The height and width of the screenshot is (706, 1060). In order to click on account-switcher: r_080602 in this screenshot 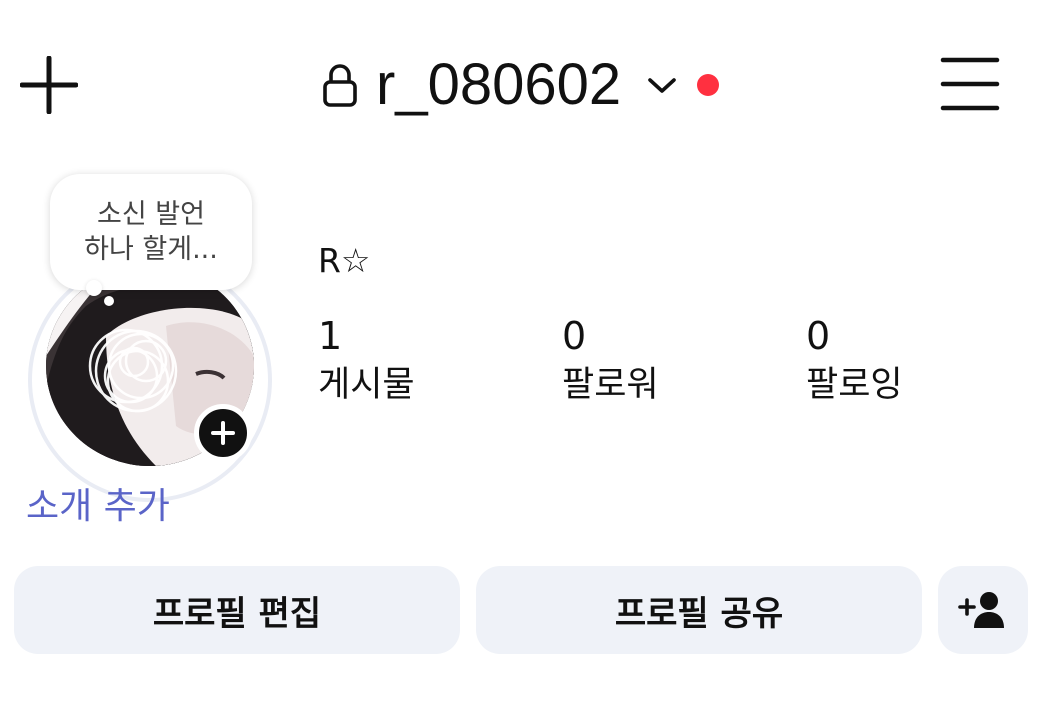, I will do `click(521, 85)`.